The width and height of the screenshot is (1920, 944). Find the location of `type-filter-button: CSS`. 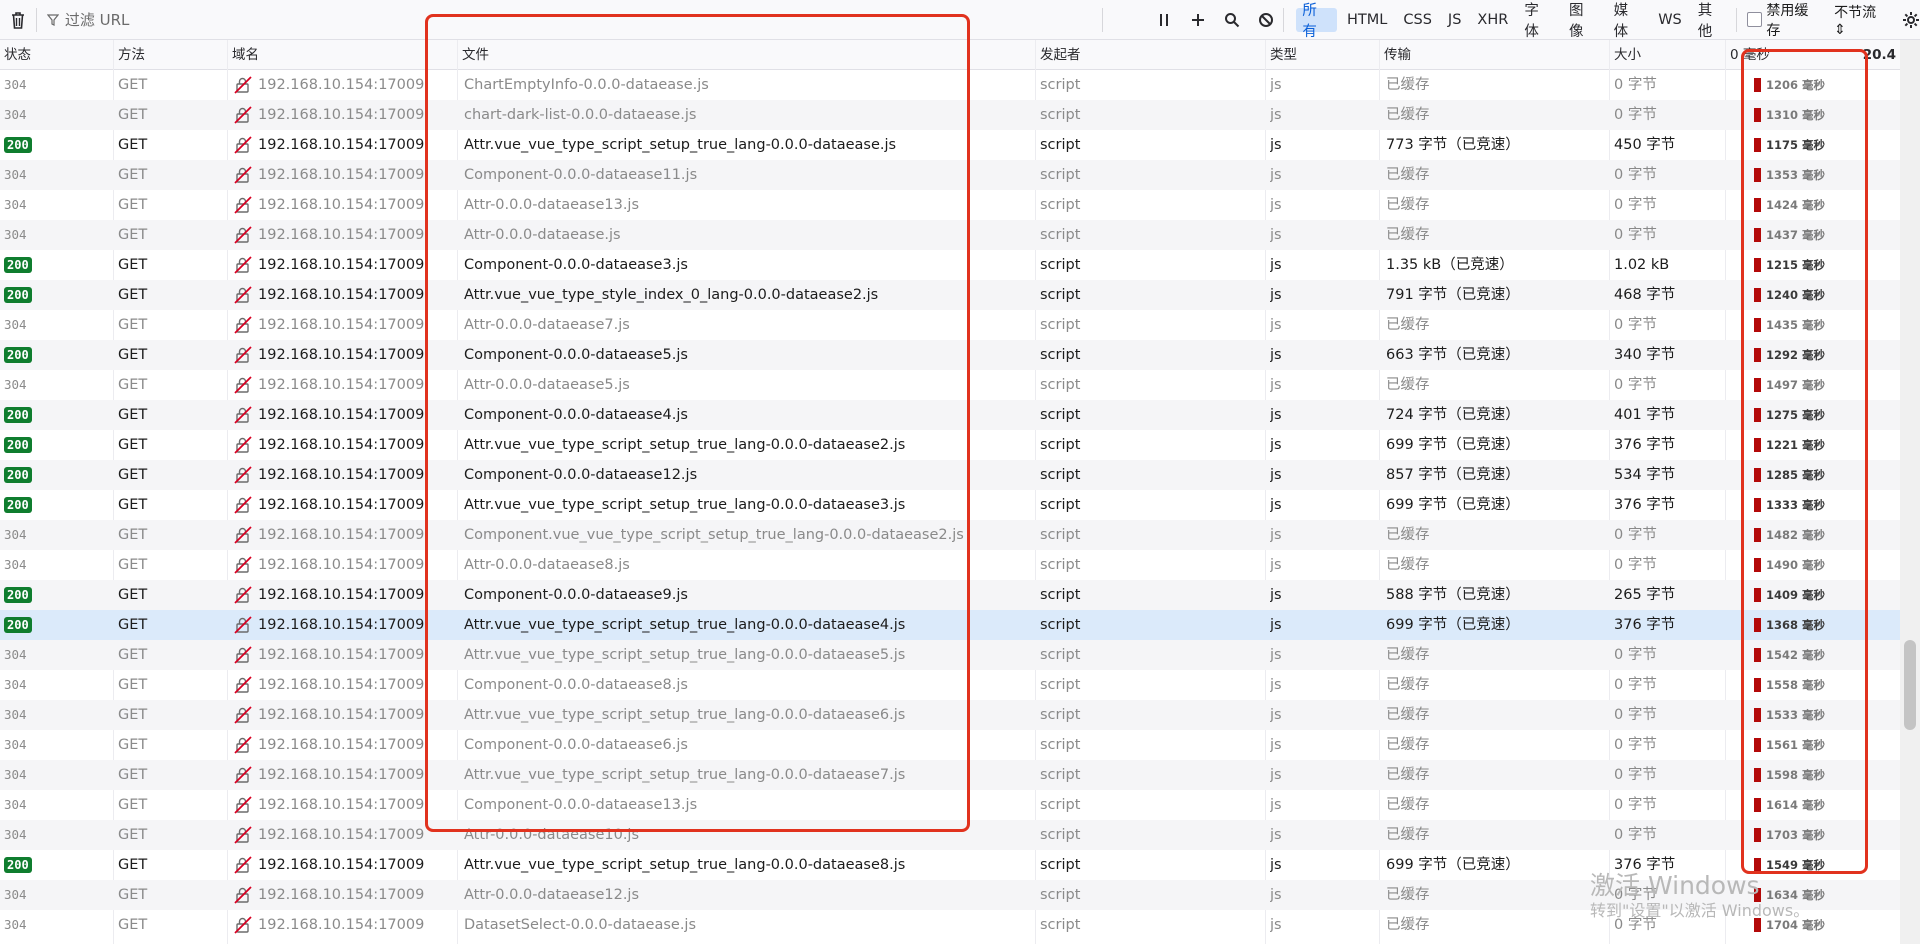

type-filter-button: CSS is located at coordinates (1417, 20).